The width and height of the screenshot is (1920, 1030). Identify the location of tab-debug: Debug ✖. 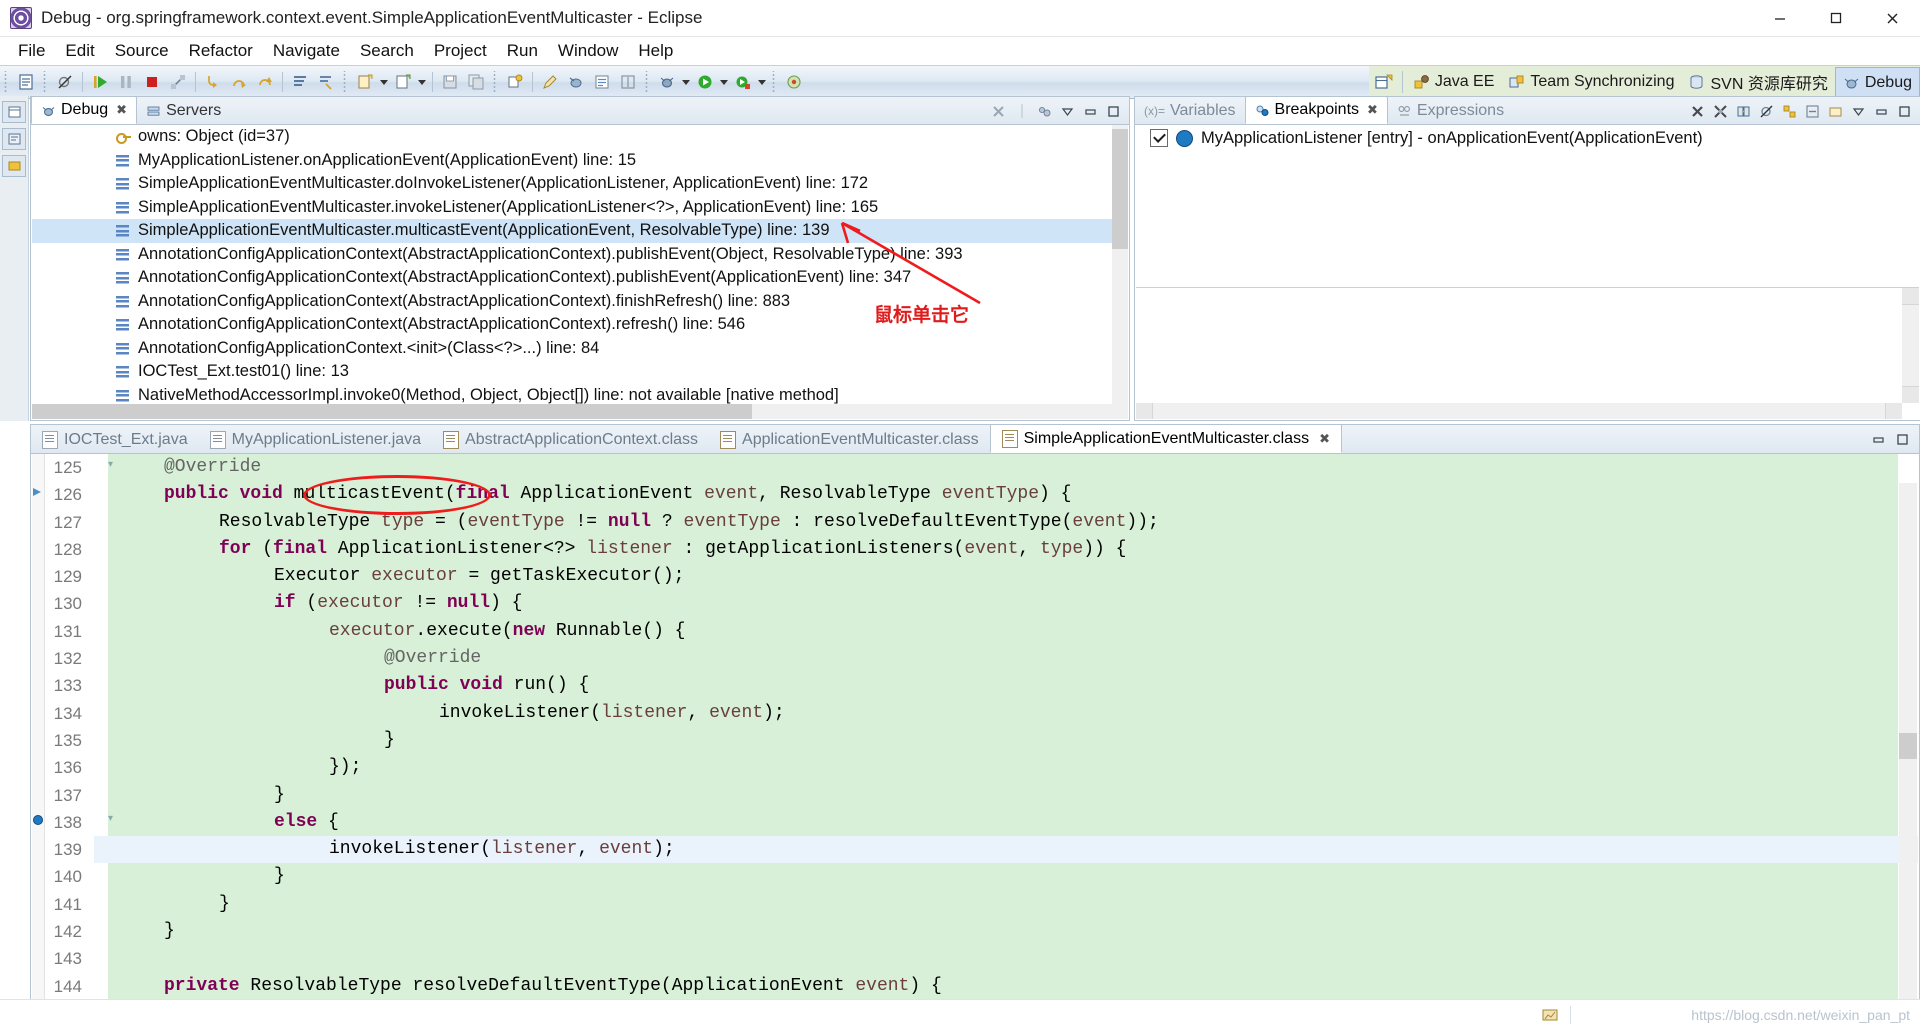
(84, 110).